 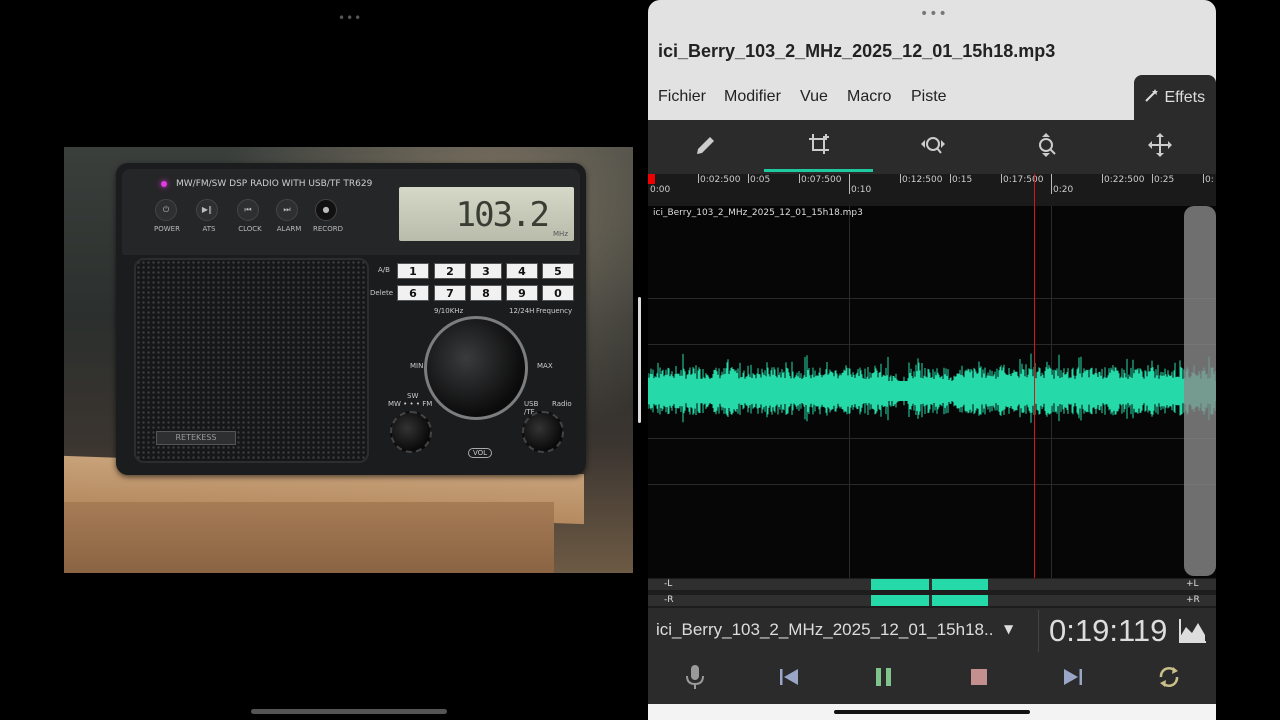 I want to click on playback-time: 0:19:119, so click(x=1108, y=630).